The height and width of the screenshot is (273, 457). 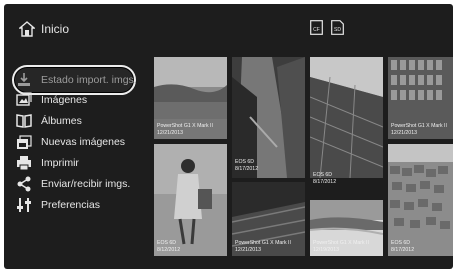 I want to click on cf-label: CF, so click(x=316, y=30).